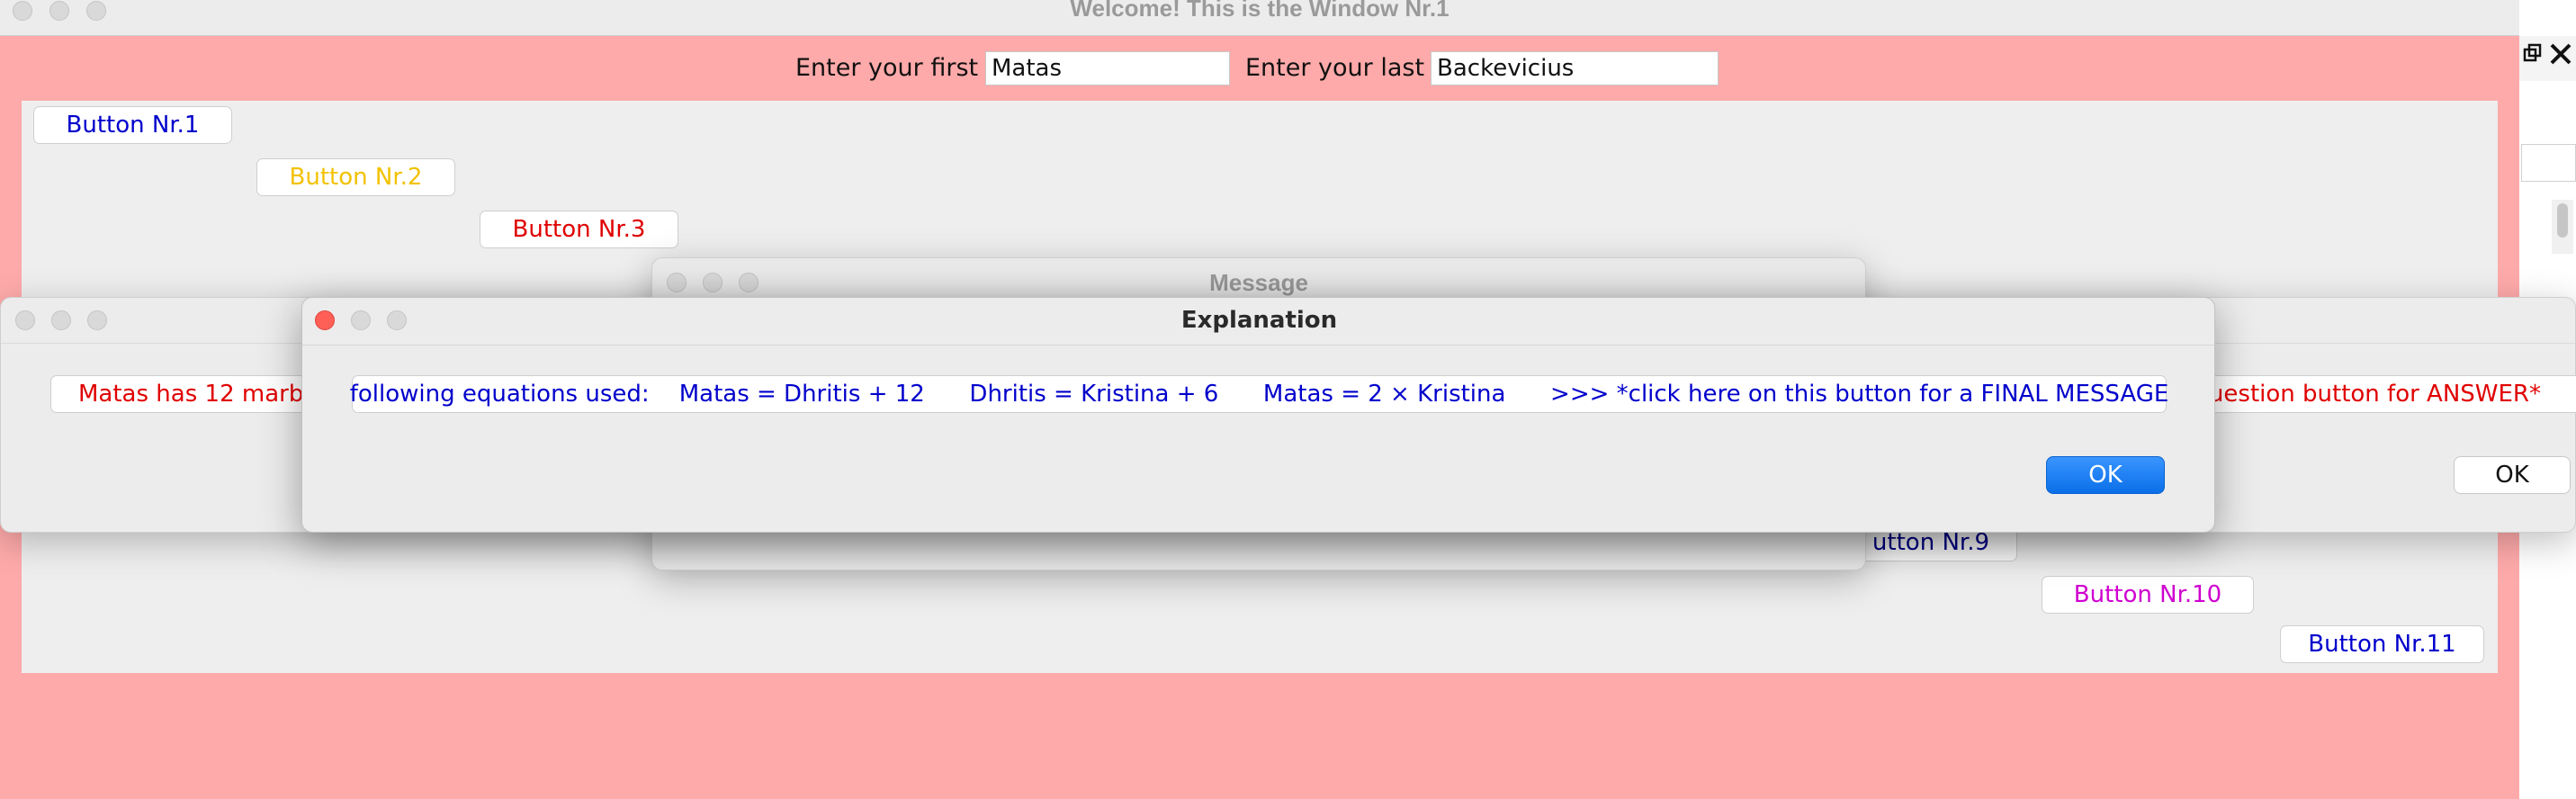 Image resolution: width=2576 pixels, height=799 pixels. I want to click on dialog-title: Explanation, so click(1259, 320).